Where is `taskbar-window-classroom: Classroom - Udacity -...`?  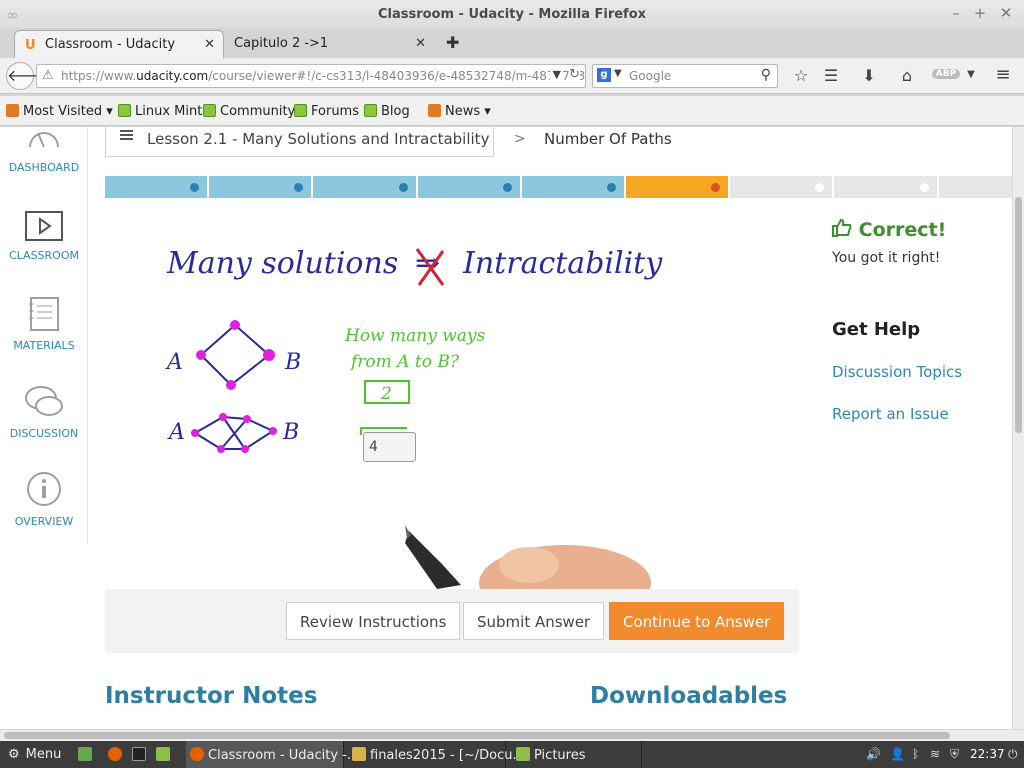 taskbar-window-classroom: Classroom - Udacity -... is located at coordinates (272, 754).